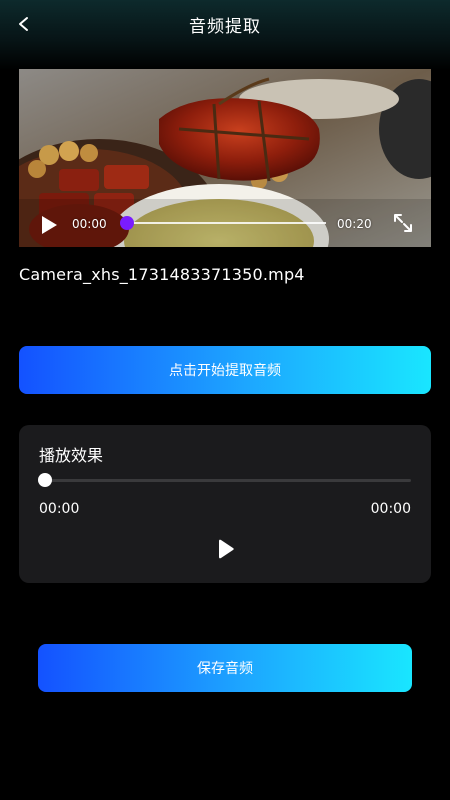 This screenshot has height=800, width=450. I want to click on page-title: 音频提取, so click(225, 27).